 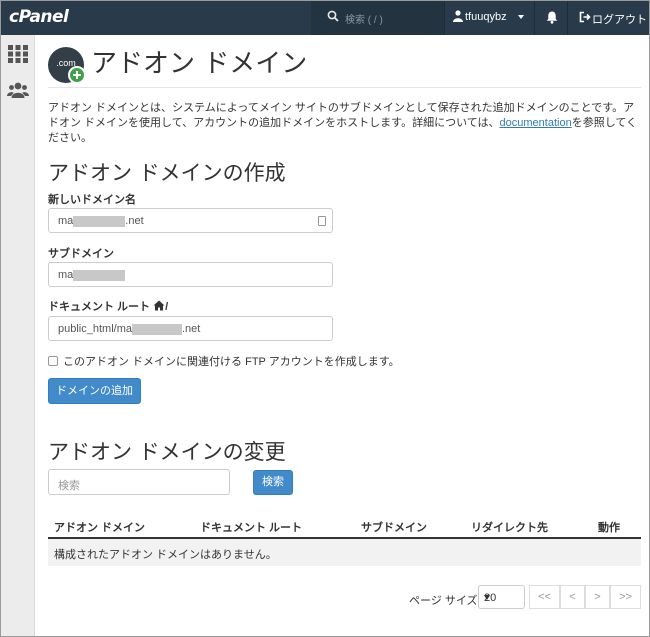 What do you see at coordinates (92, 200) in the screenshot?
I see `new-domain-label: 新しいドメイン名` at bounding box center [92, 200].